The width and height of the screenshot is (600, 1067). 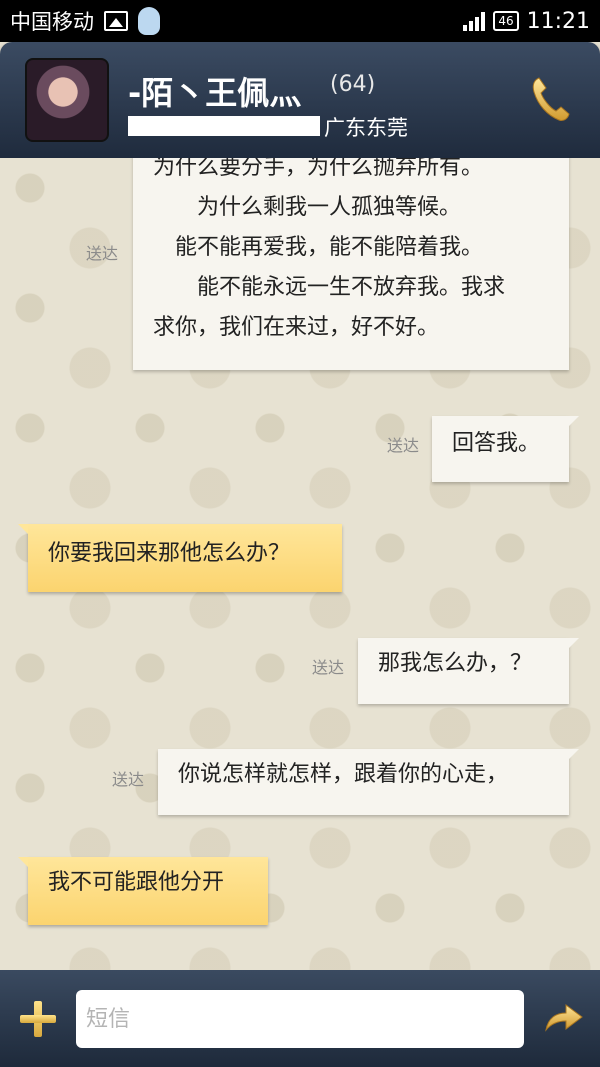 I want to click on outgoing-message: 你说怎样就怎样，跟着你的心走，, so click(x=368, y=782).